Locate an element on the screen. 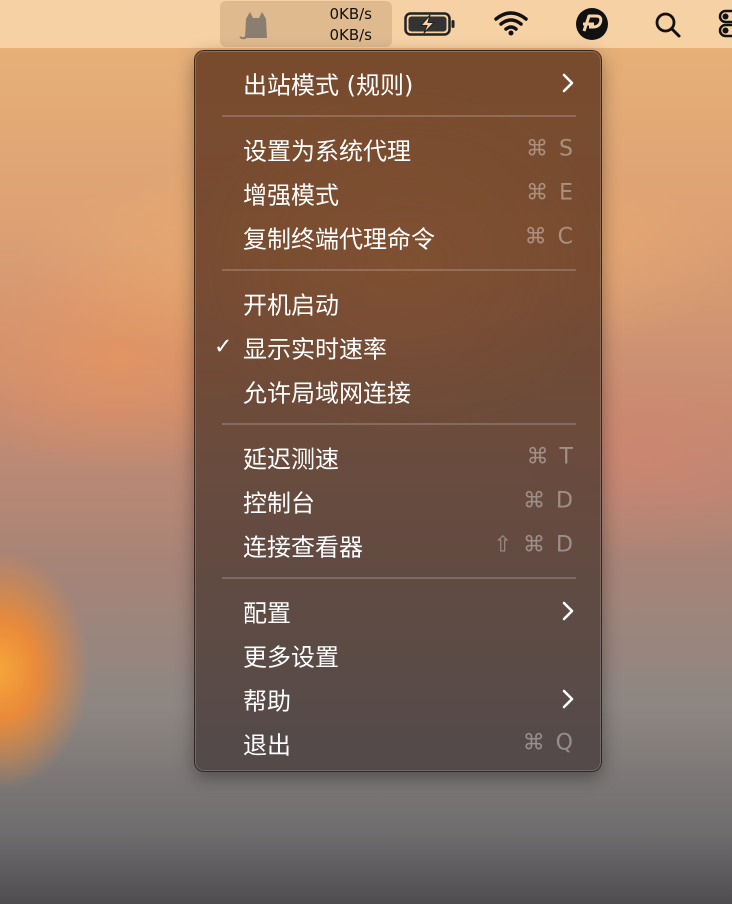 The height and width of the screenshot is (904, 732). shortcut-hint: ⌘ D is located at coordinates (549, 501).